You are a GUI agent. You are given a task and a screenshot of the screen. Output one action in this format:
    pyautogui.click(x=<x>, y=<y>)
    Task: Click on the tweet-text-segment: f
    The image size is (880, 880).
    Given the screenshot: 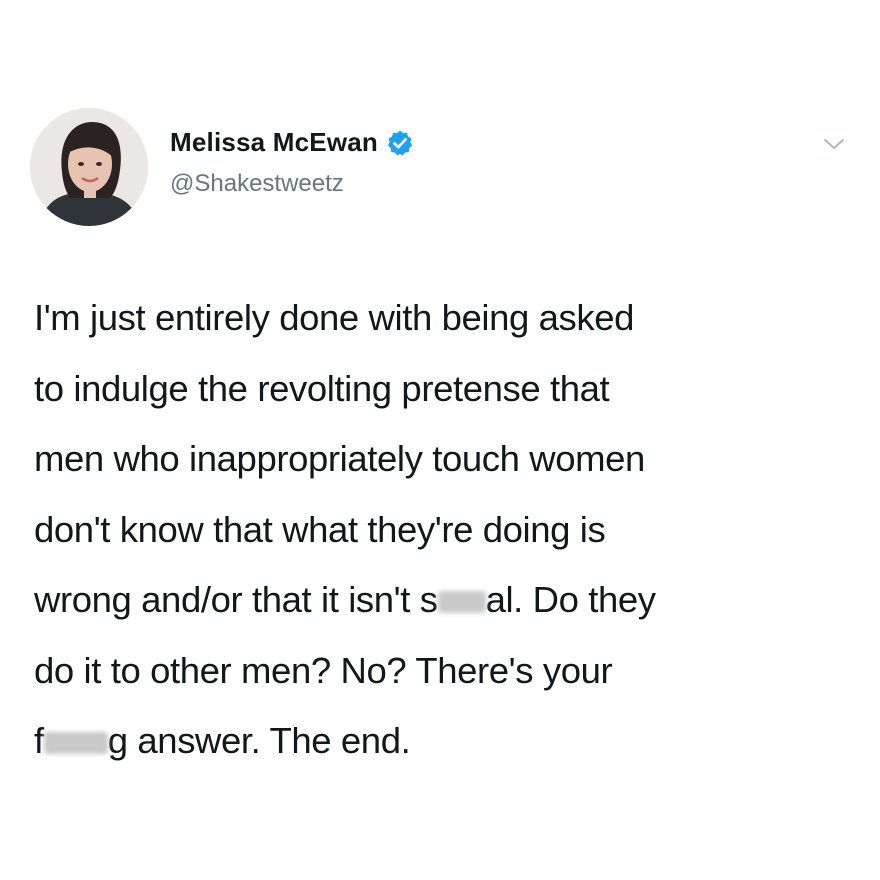 What is the action you would take?
    pyautogui.click(x=39, y=740)
    